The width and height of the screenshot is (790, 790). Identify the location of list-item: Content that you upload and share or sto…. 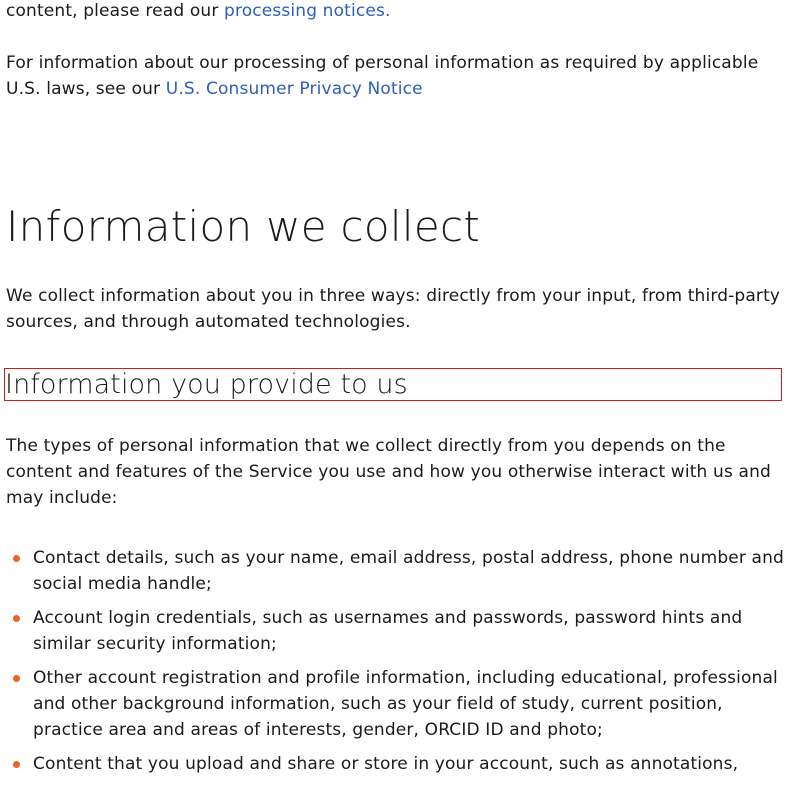
(396, 764).